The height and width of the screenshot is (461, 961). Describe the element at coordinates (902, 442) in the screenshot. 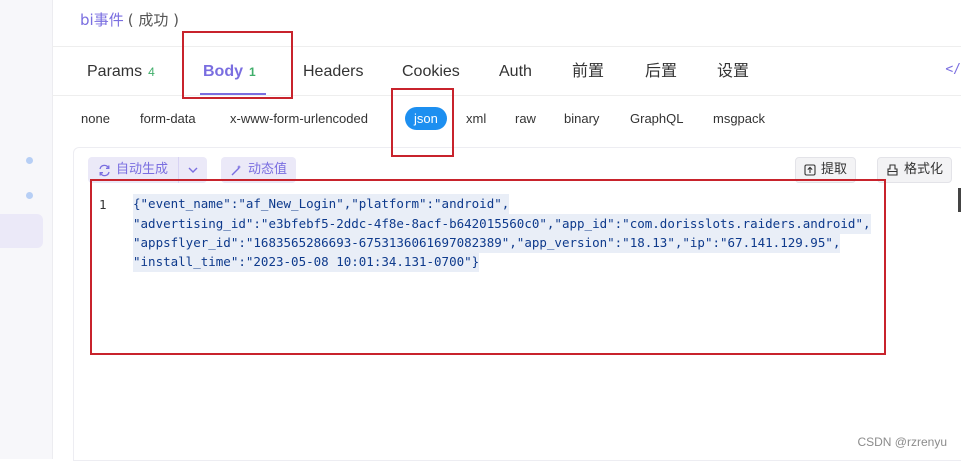

I see `watermark: CSDN @rzrenyu` at that location.